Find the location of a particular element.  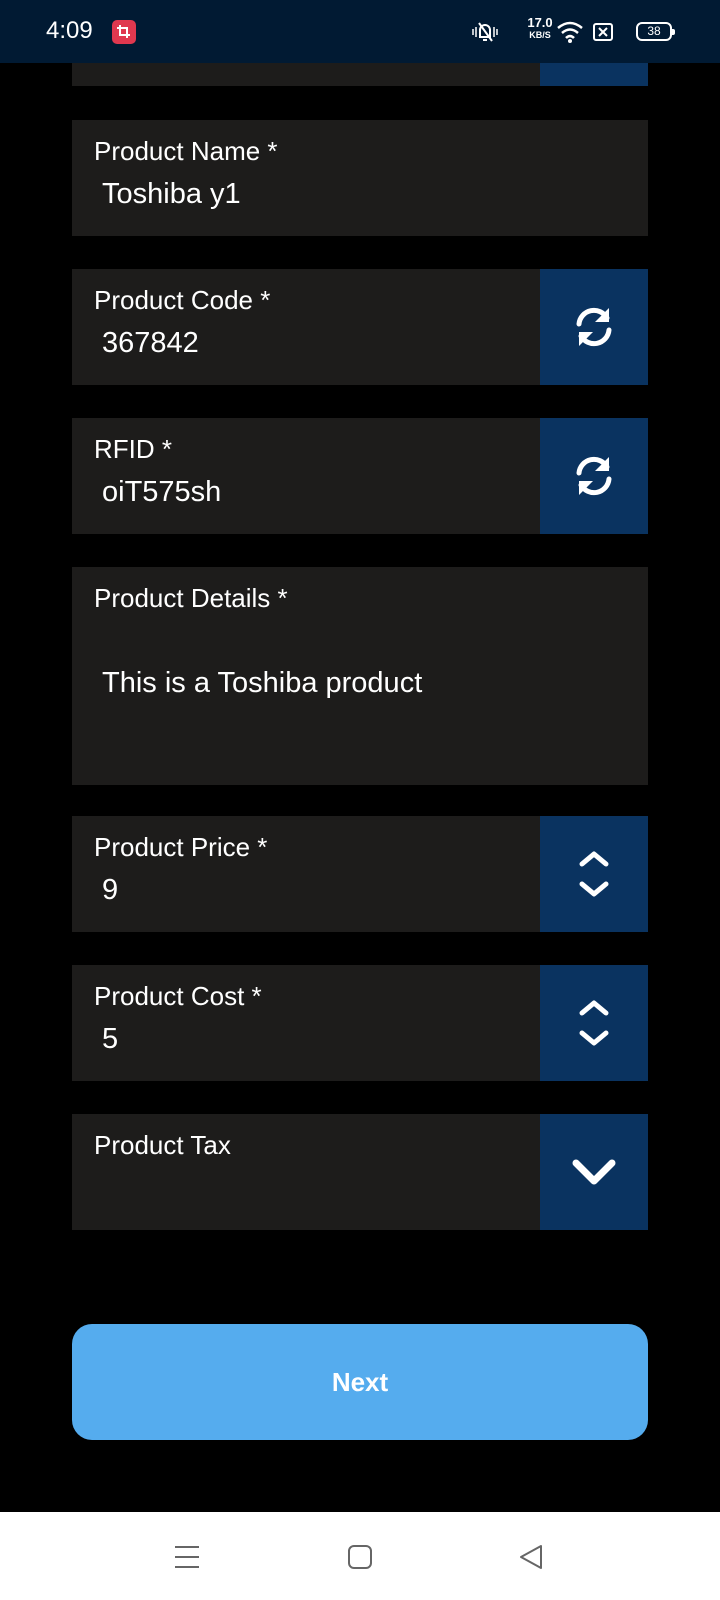

network-speed: 17.0 KB/S is located at coordinates (540, 28).